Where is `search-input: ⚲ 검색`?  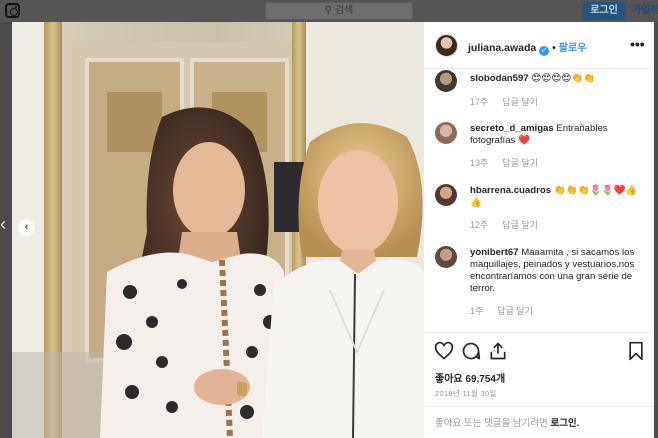 search-input: ⚲ 검색 is located at coordinates (339, 11).